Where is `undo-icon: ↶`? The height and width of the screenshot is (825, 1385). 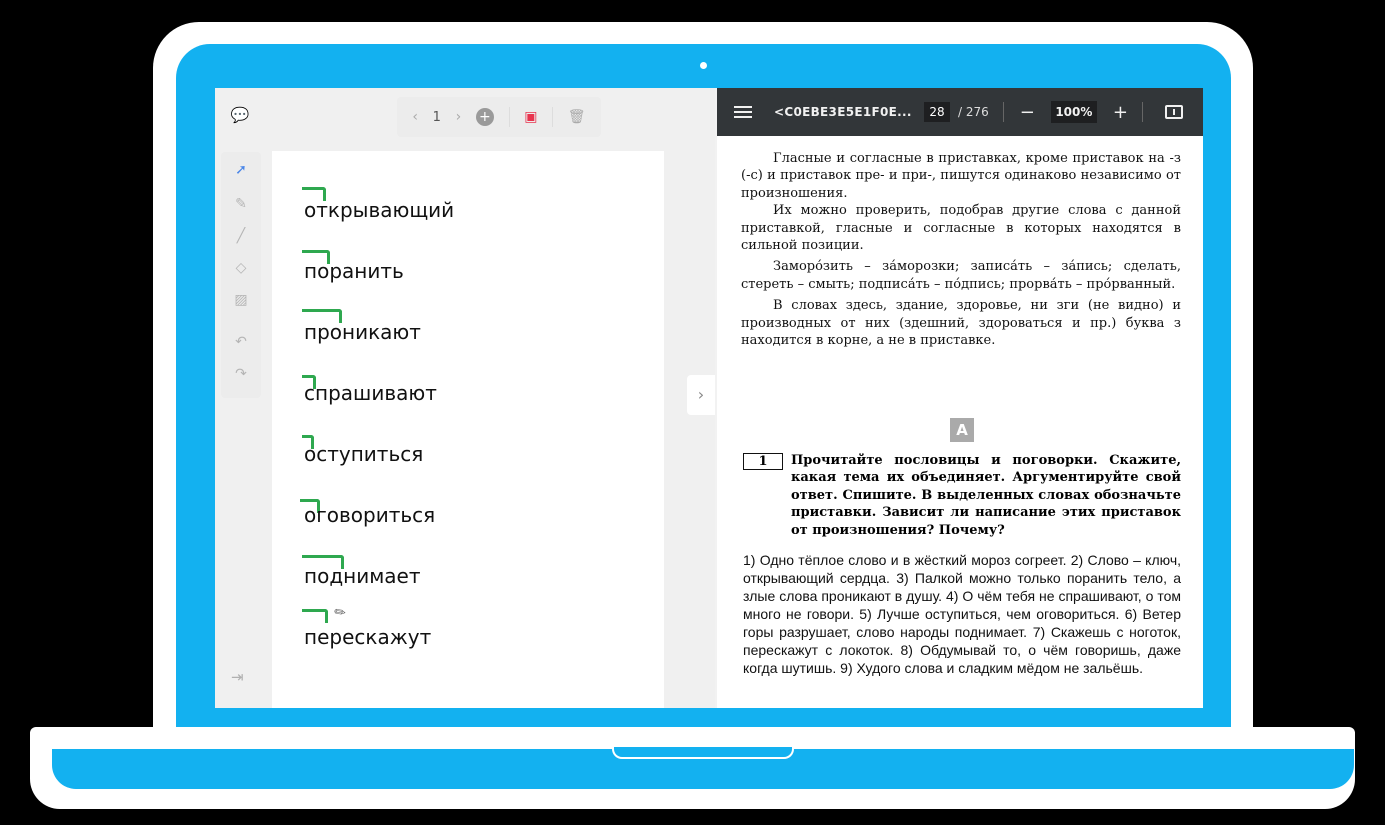
undo-icon: ↶ is located at coordinates (241, 342).